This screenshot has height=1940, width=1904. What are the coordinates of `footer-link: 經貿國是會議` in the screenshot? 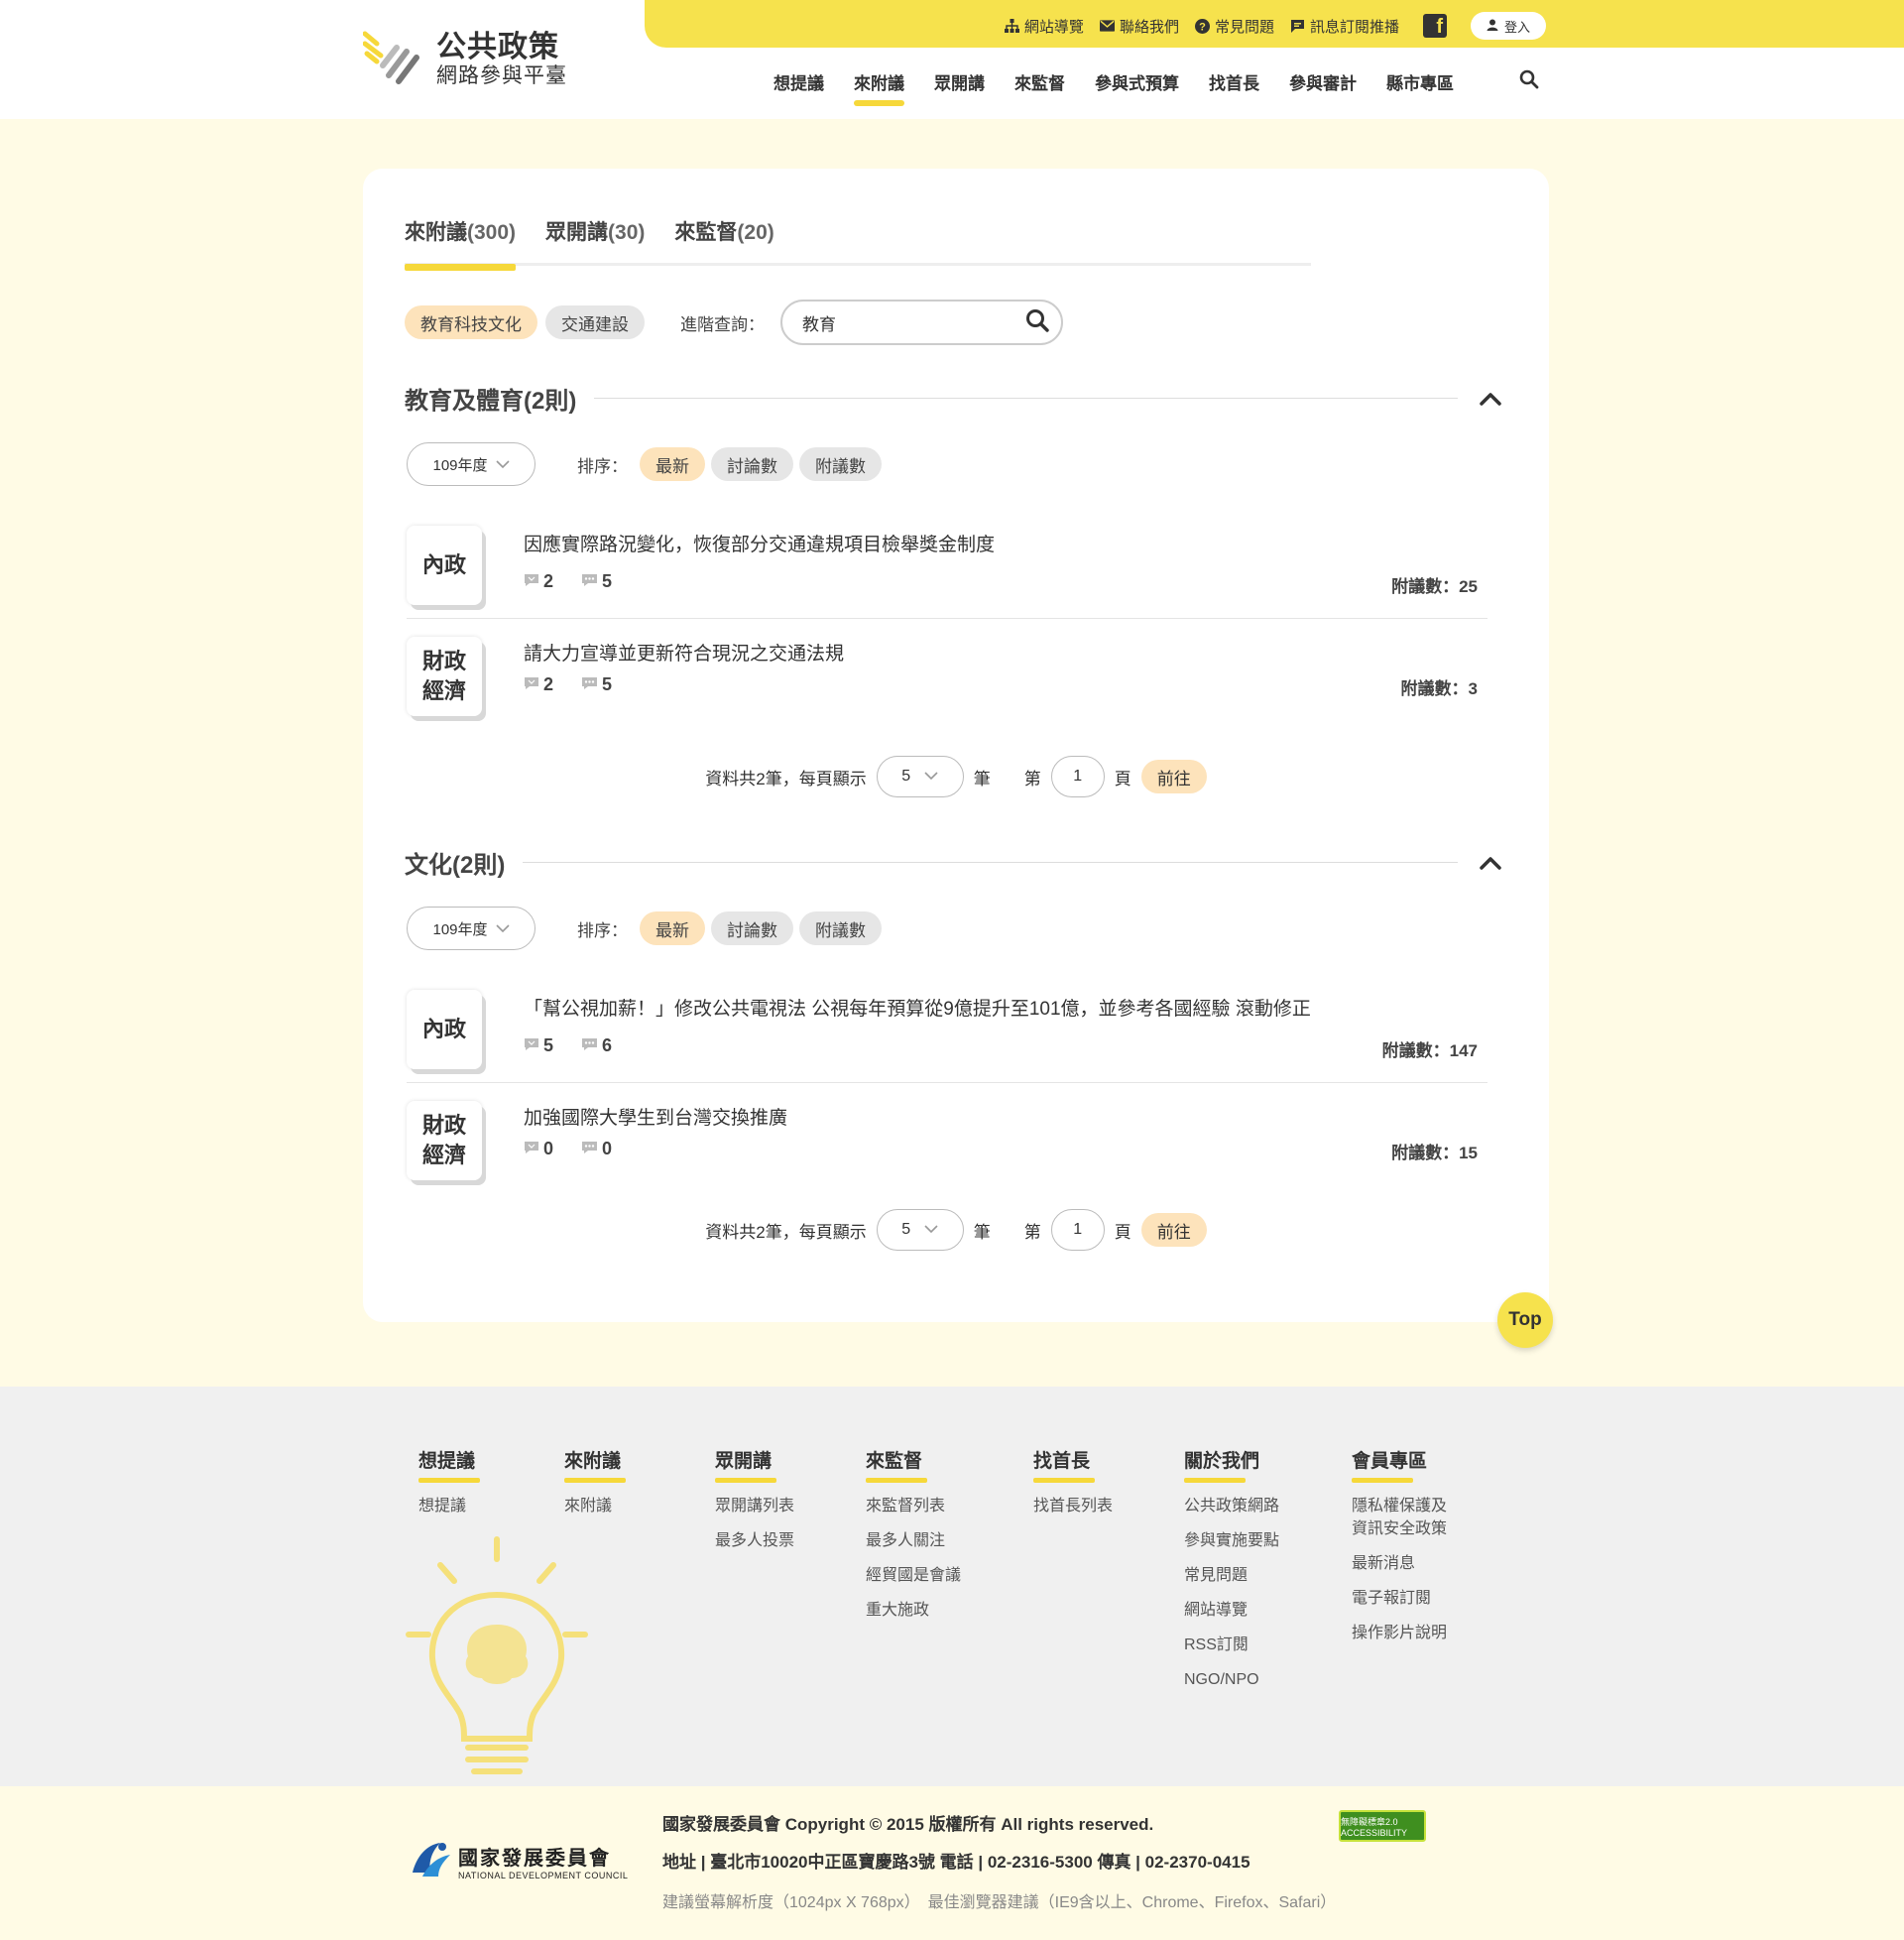 It's located at (913, 1575).